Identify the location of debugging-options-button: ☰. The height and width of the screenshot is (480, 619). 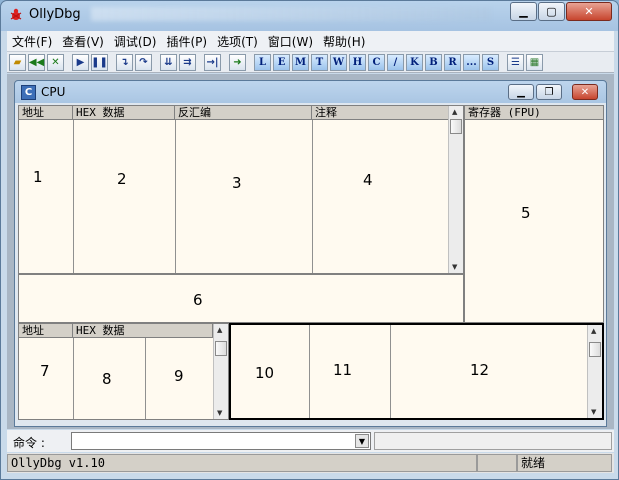
(515, 62).